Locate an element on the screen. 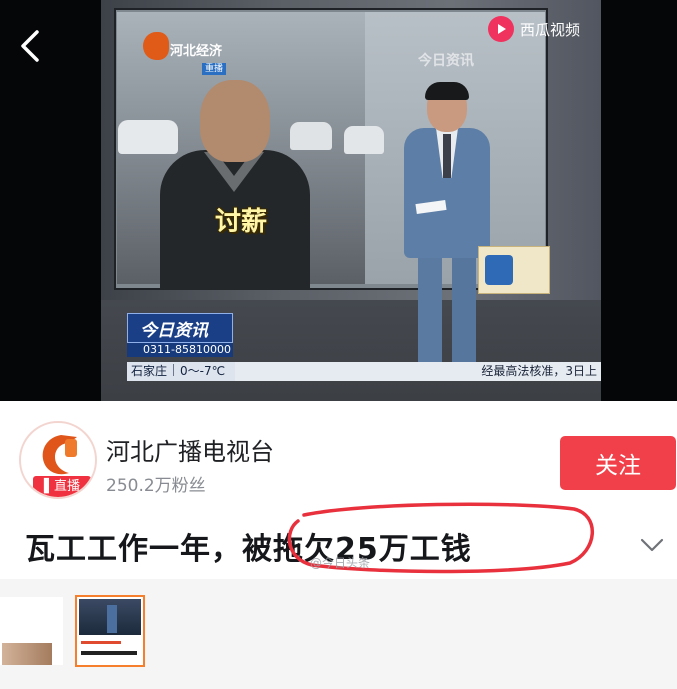 The width and height of the screenshot is (677, 689). replay-tag: 重播 is located at coordinates (214, 69).